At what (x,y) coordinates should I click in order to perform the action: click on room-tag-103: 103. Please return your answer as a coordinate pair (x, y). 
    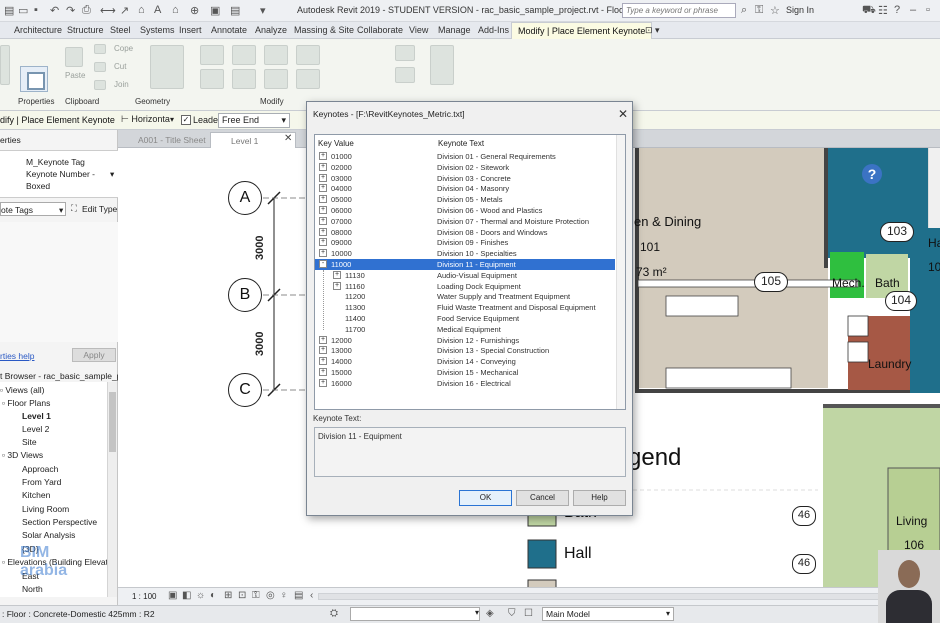
    Looking at the image, I should click on (897, 232).